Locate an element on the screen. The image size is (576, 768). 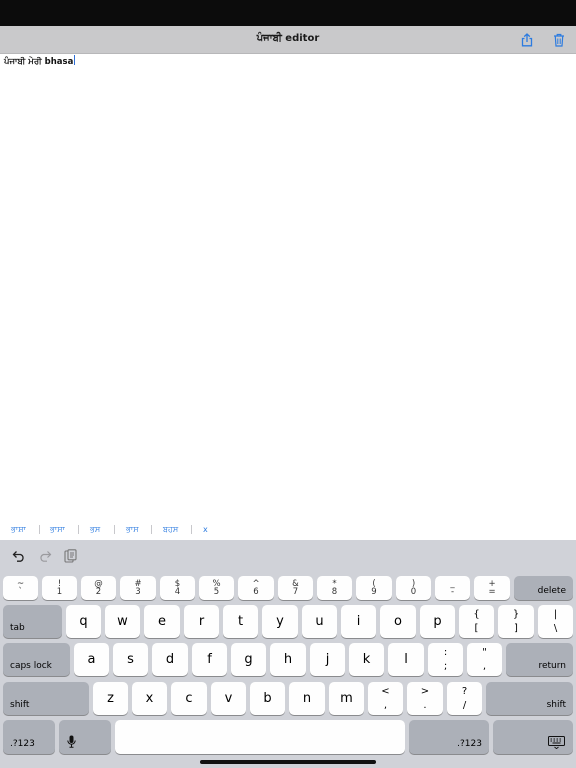
key-a: a is located at coordinates (91, 659).